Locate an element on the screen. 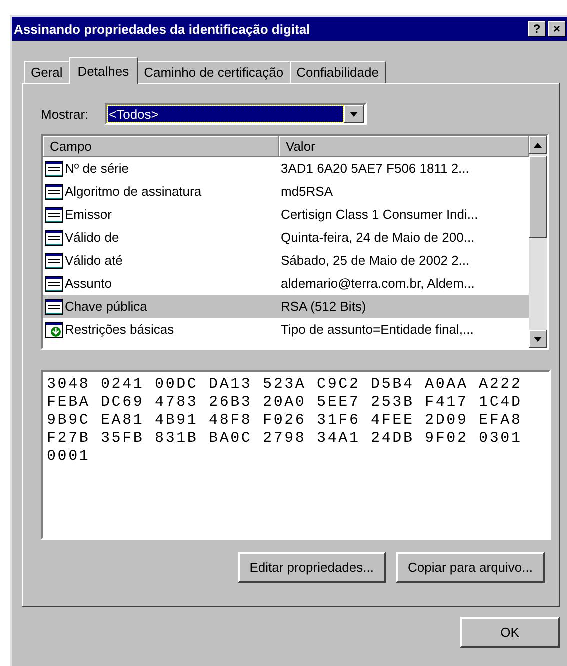 The height and width of the screenshot is (666, 567). ok-button: OK is located at coordinates (510, 632).